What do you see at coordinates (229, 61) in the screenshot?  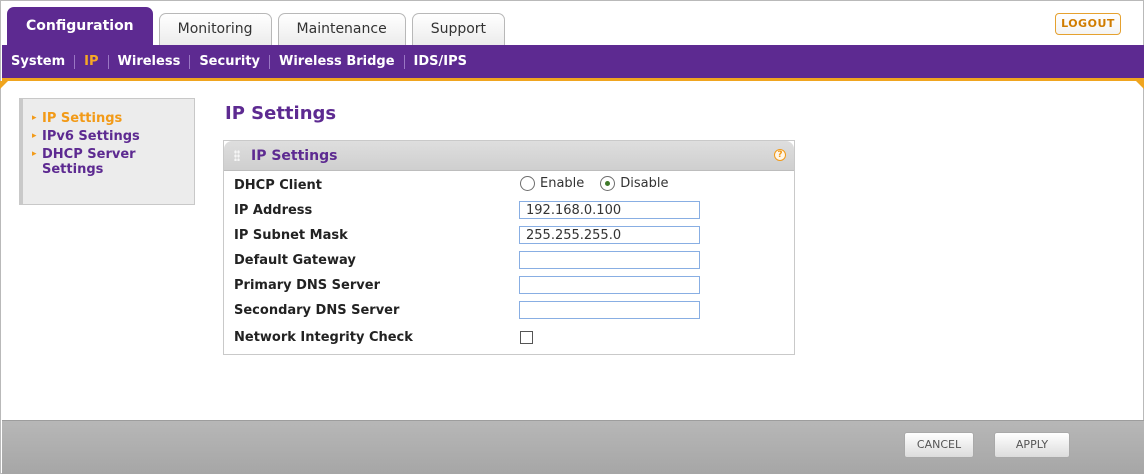 I see `subnav-security: Security` at bounding box center [229, 61].